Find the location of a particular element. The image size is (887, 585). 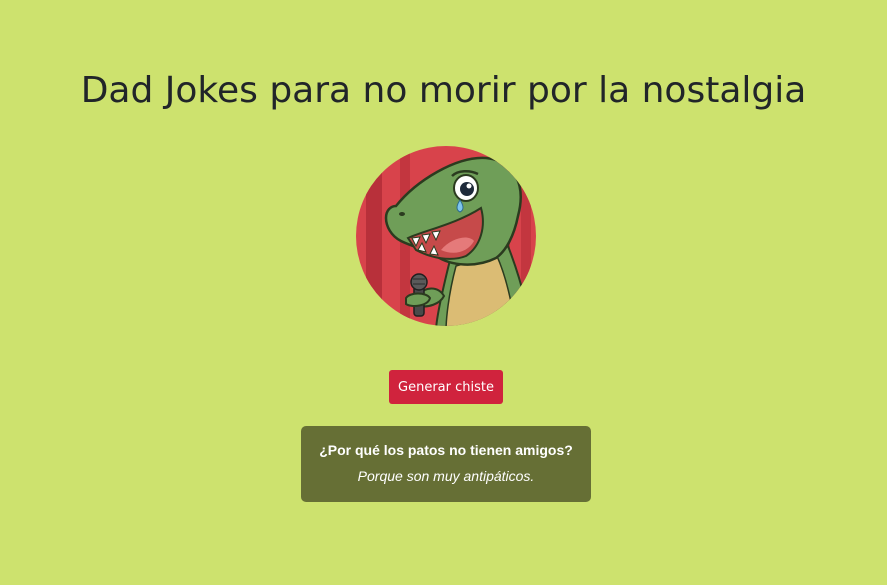

joke-answer: Porque son muy antipáticos. is located at coordinates (446, 476).